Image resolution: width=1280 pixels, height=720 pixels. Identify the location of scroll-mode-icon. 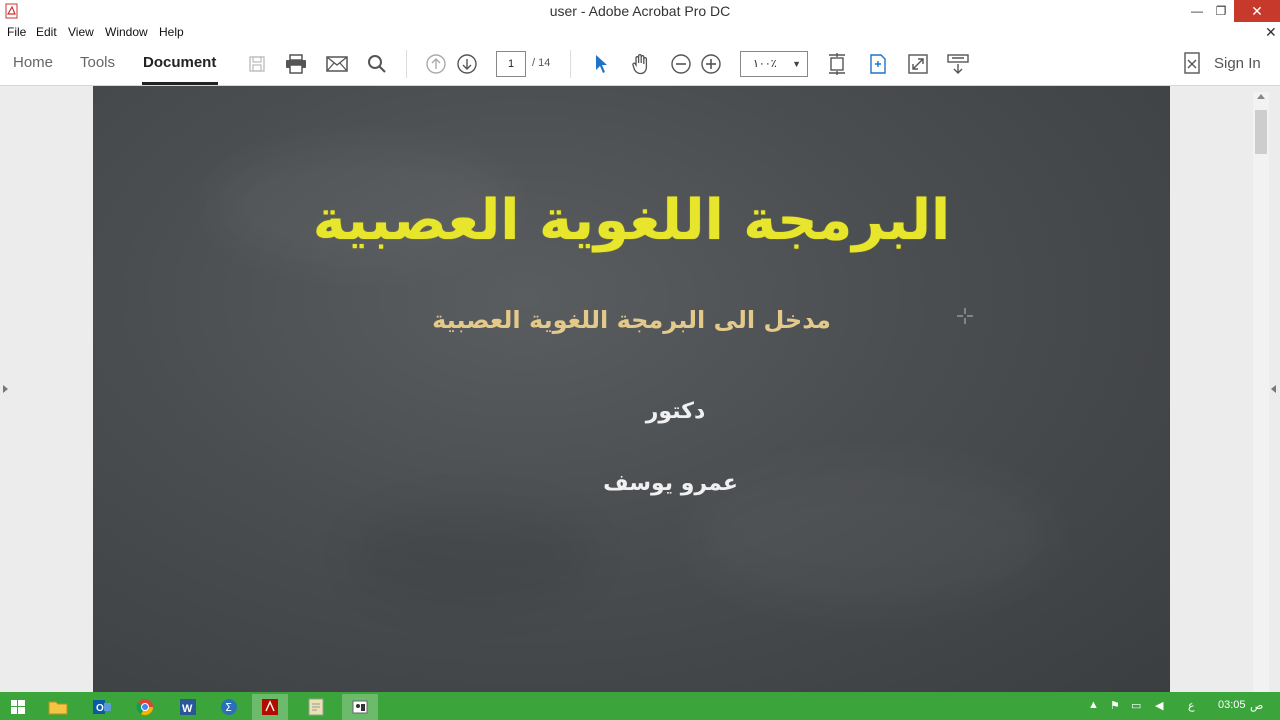
(958, 64).